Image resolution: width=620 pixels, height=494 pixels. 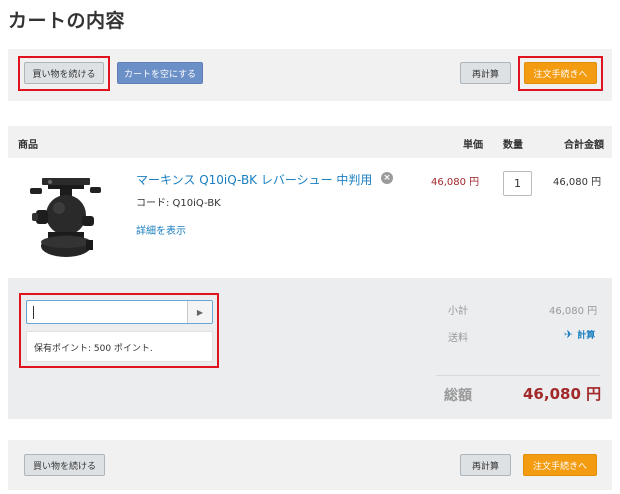 I want to click on page-title: カートの内容, so click(x=67, y=21).